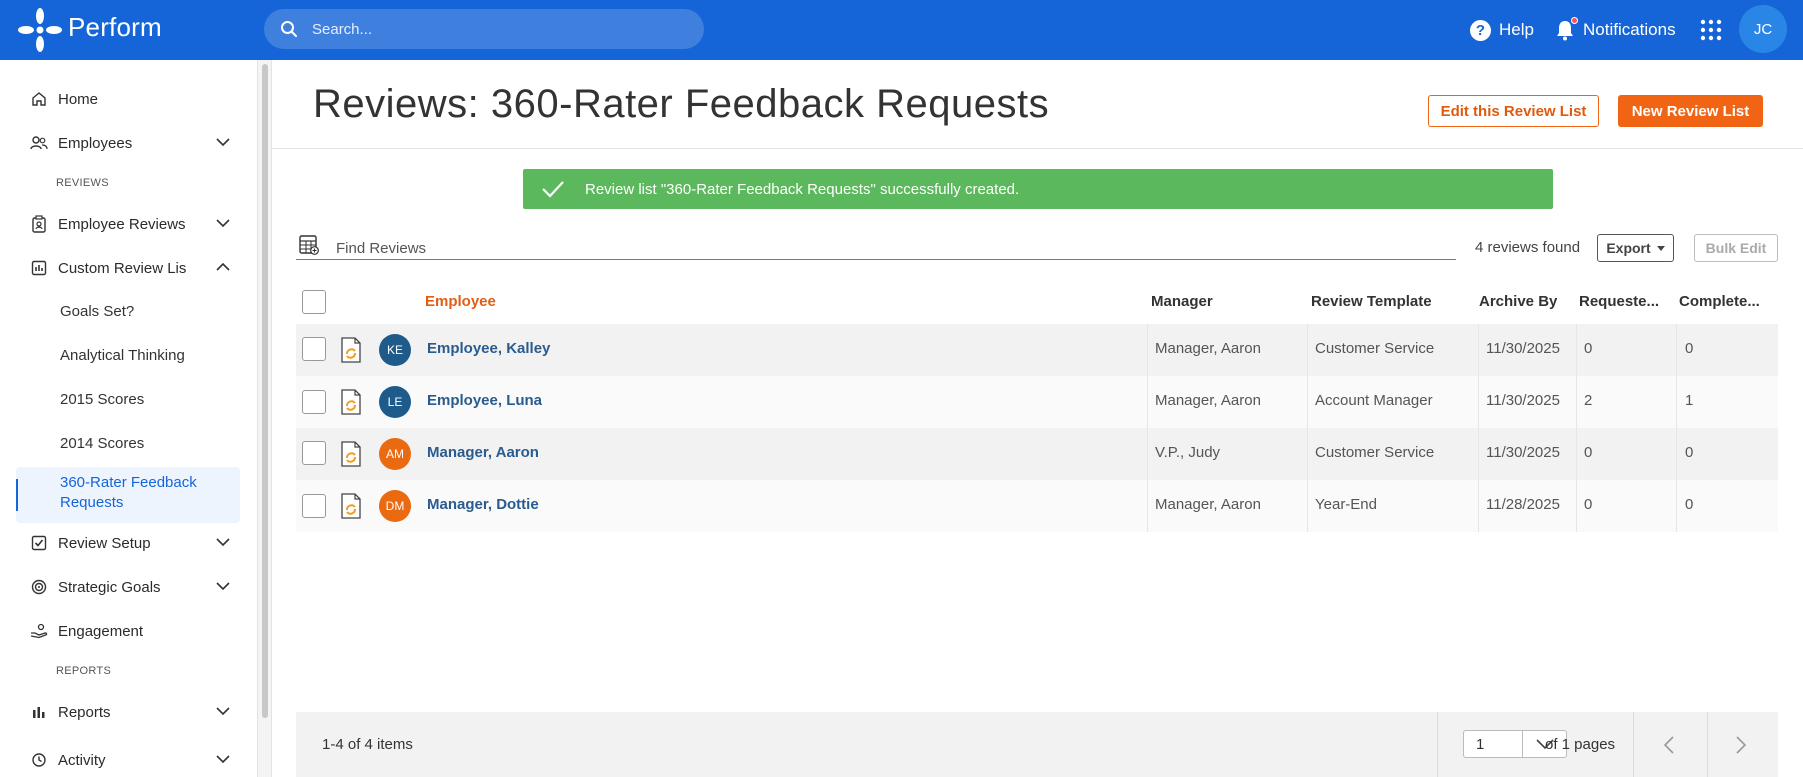  What do you see at coordinates (483, 504) in the screenshot?
I see `employee-name-link: Manager, Dottie` at bounding box center [483, 504].